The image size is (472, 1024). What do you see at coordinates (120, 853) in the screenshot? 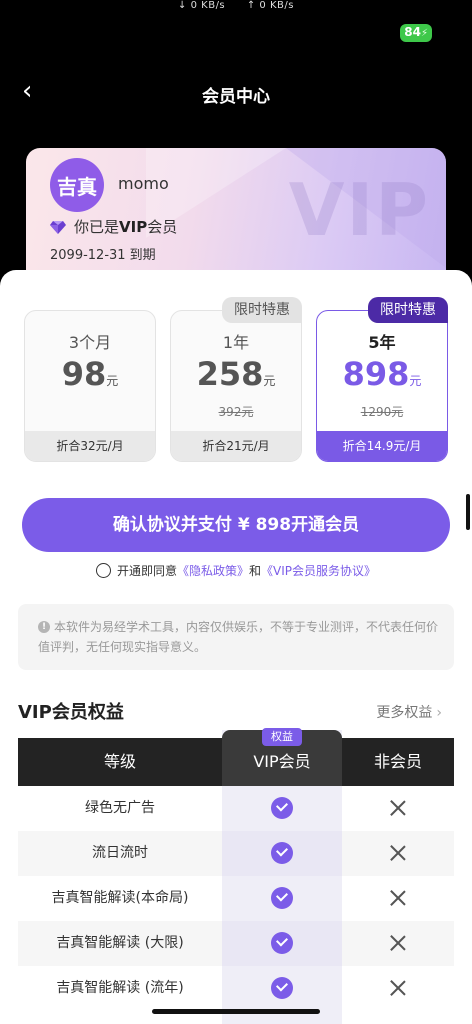
I see `benefit-name: 流日流时` at bounding box center [120, 853].